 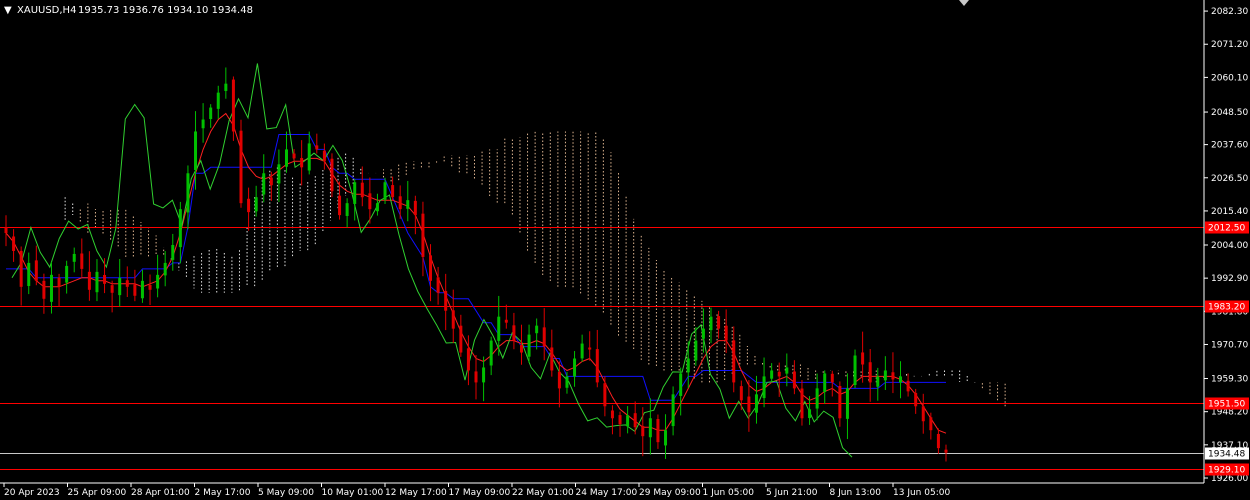 I want to click on symbol-timeframe: XAUUSD,H4, so click(x=46, y=10).